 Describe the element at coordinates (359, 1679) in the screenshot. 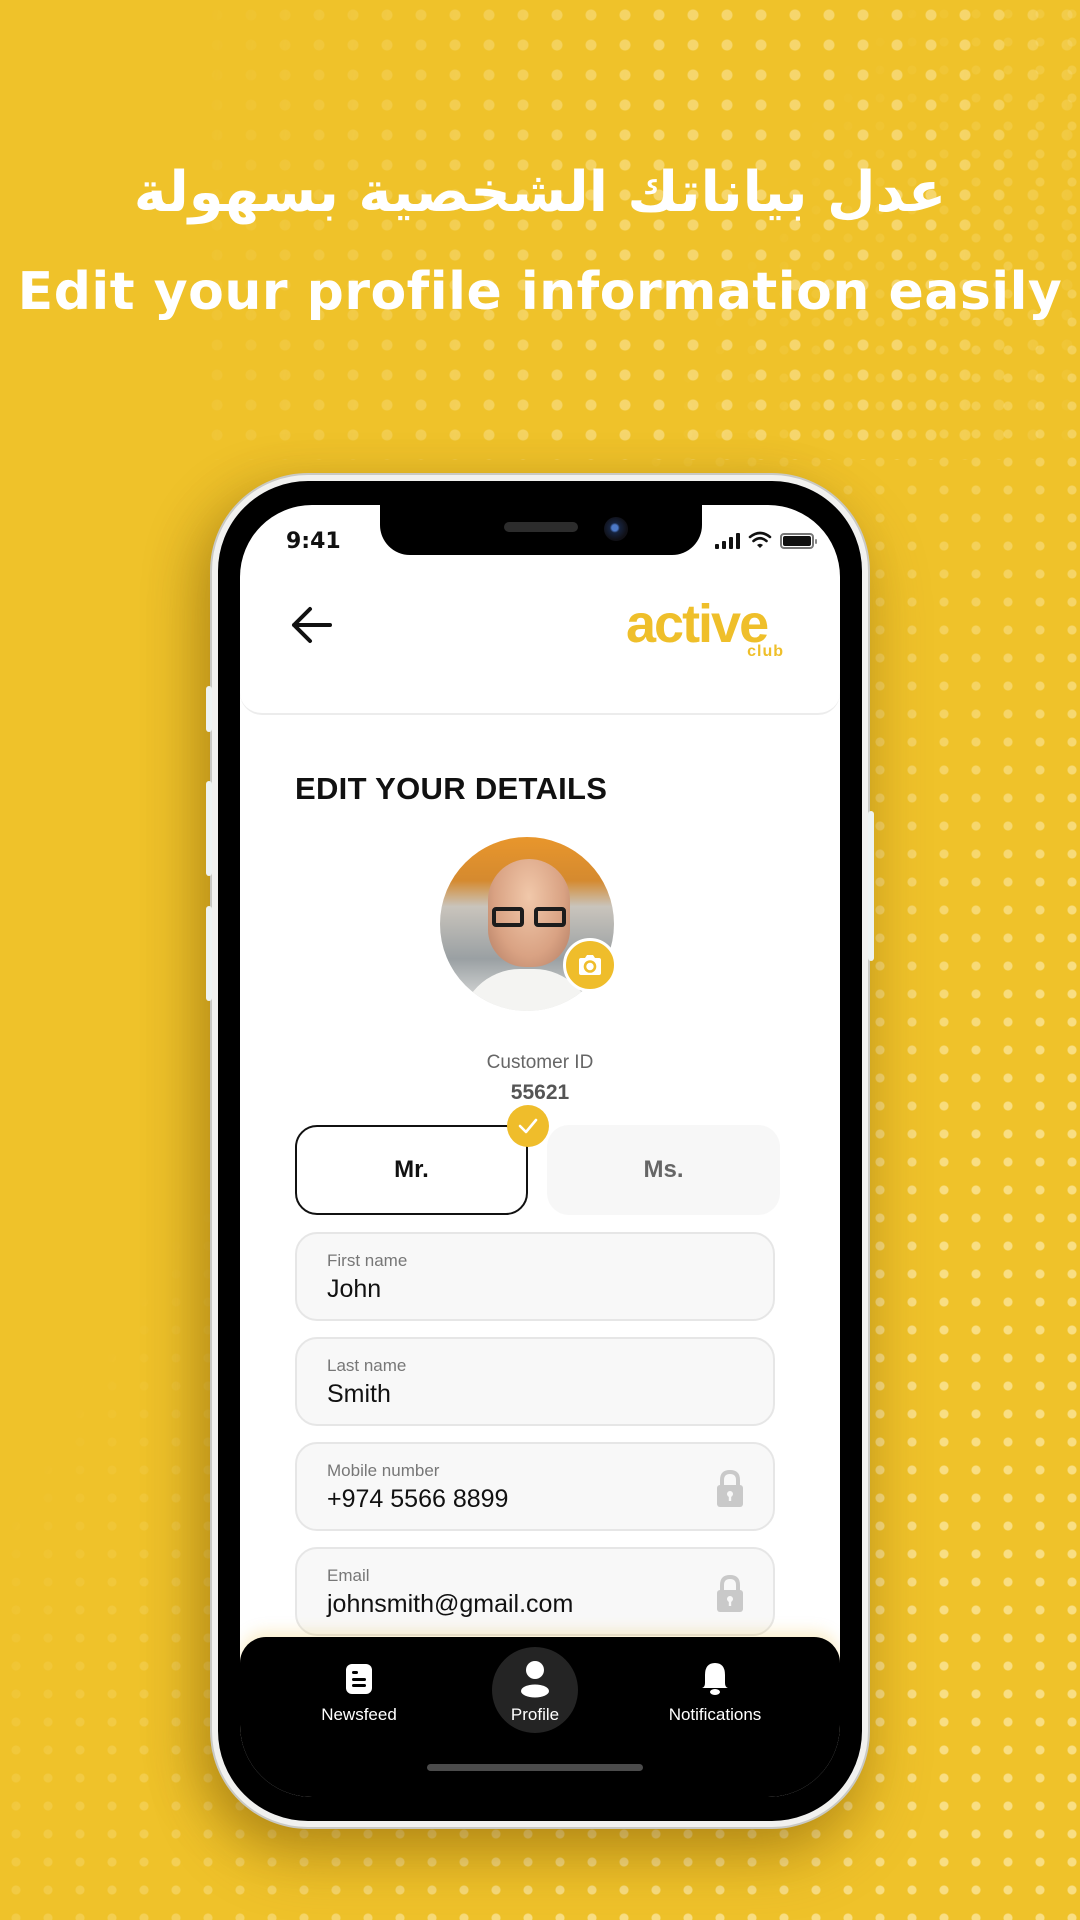

I see `newsfeed-icon` at that location.